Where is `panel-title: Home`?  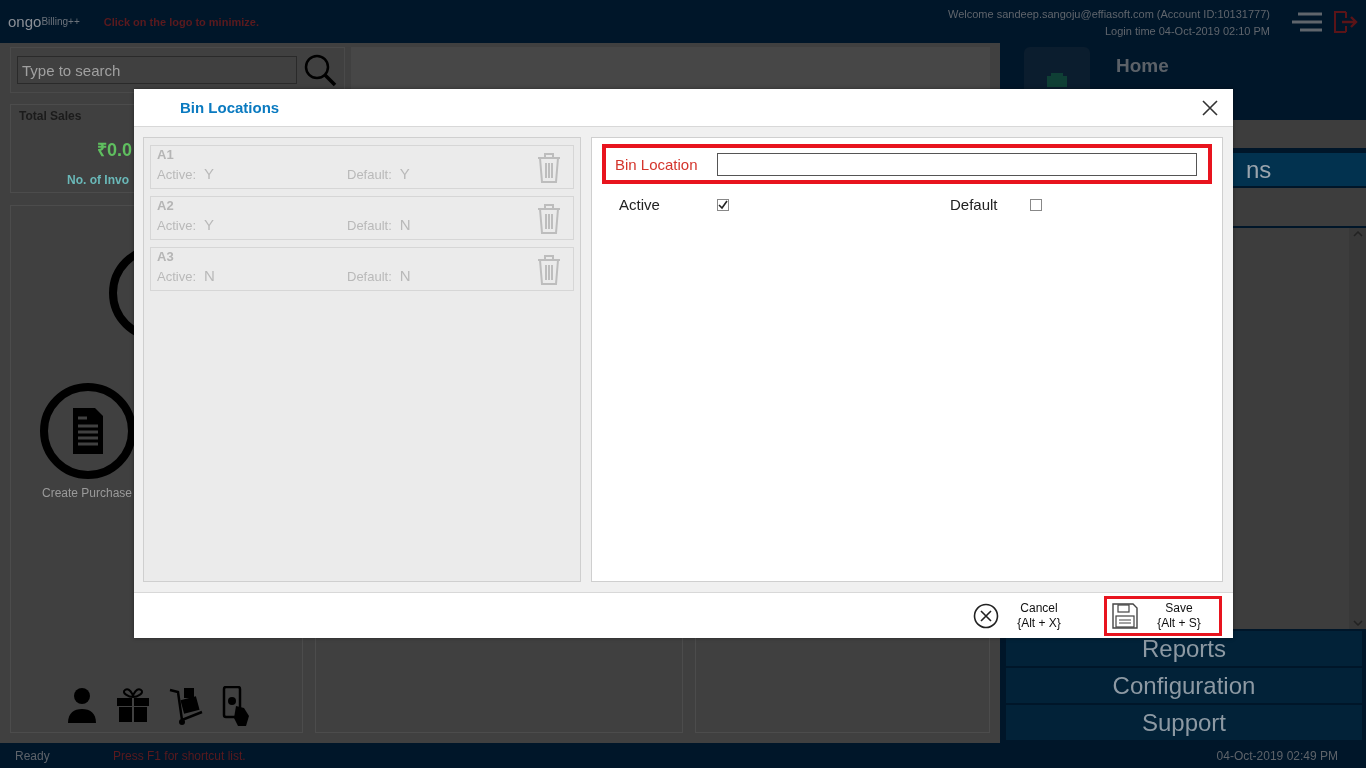
panel-title: Home is located at coordinates (1142, 66).